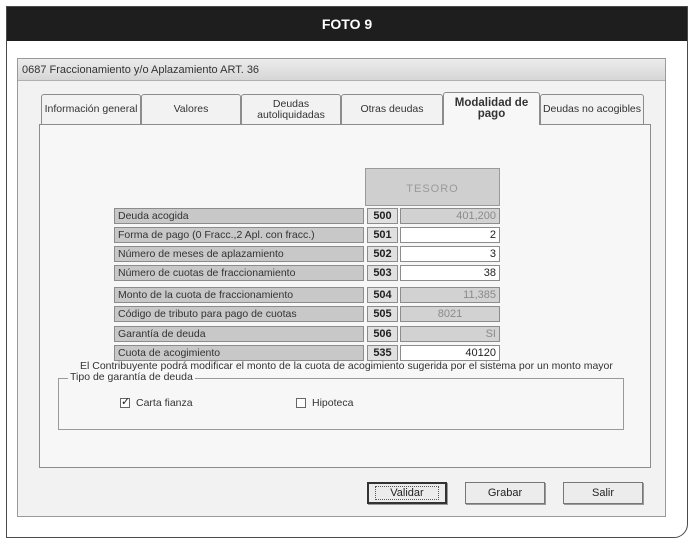  Describe the element at coordinates (239, 273) in the screenshot. I see `row-label: Número de cuotas de fraccionamiento` at that location.